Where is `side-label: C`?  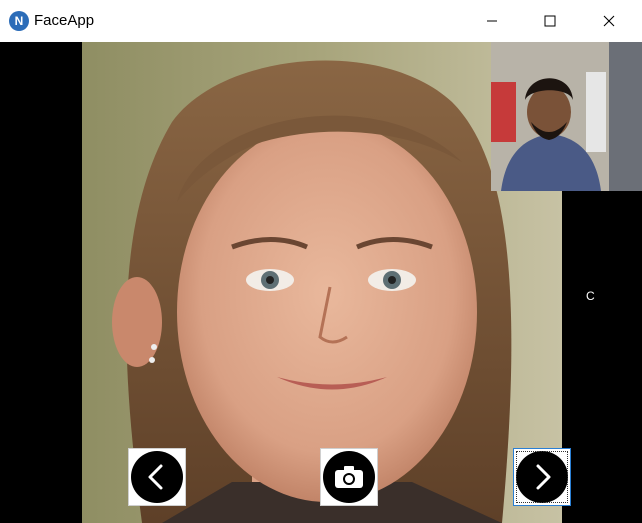
side-label: C is located at coordinates (590, 296).